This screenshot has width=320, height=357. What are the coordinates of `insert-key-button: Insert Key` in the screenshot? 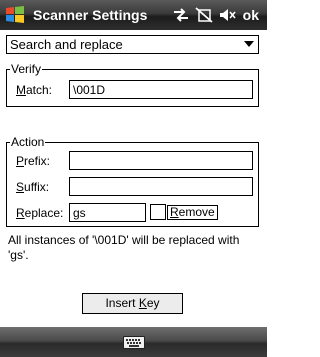 It's located at (132, 303).